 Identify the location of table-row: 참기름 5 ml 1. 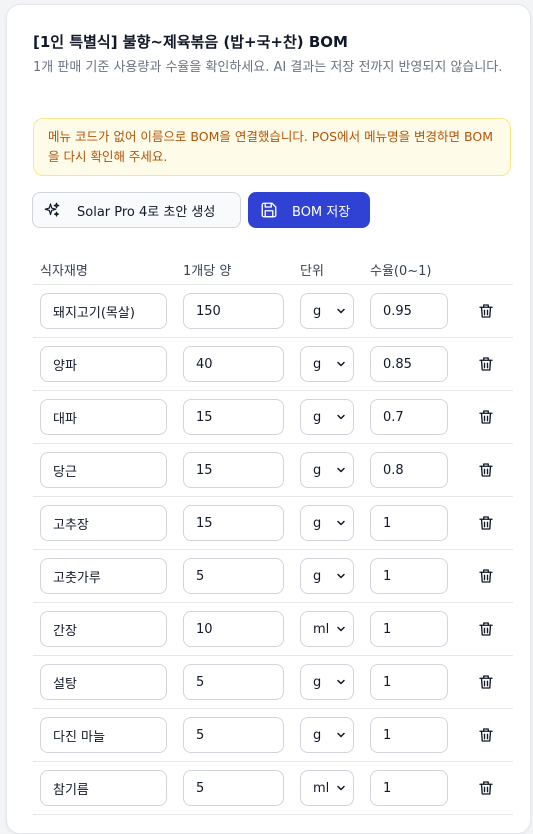
(273, 788).